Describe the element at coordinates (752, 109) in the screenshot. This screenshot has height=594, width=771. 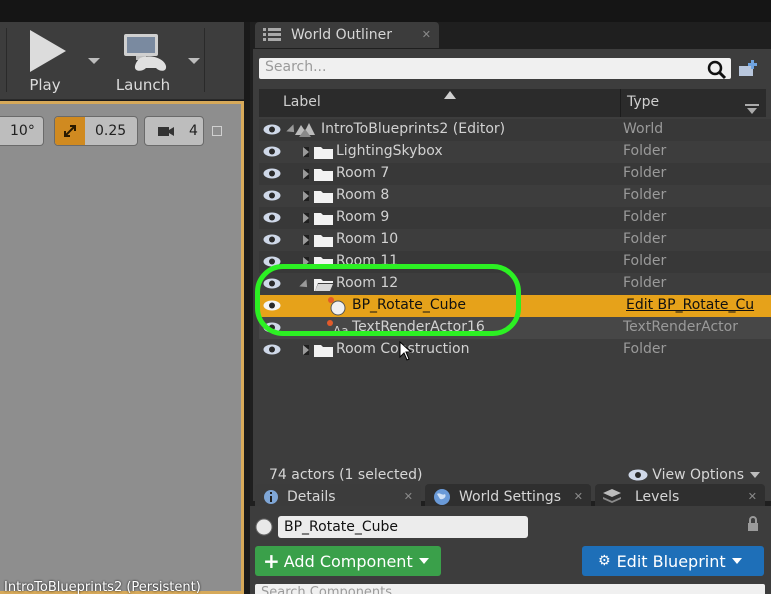
I see `column-options-icon` at that location.